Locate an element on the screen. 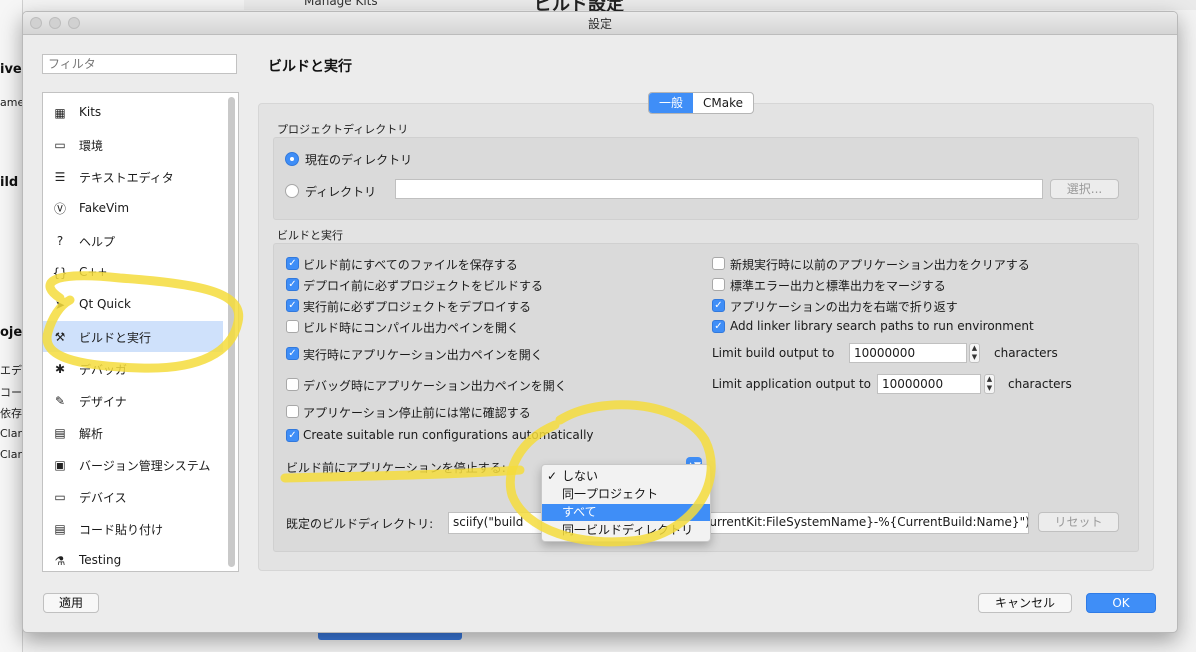 This screenshot has width=1196, height=652. background-fragment: ame is located at coordinates (12, 102).